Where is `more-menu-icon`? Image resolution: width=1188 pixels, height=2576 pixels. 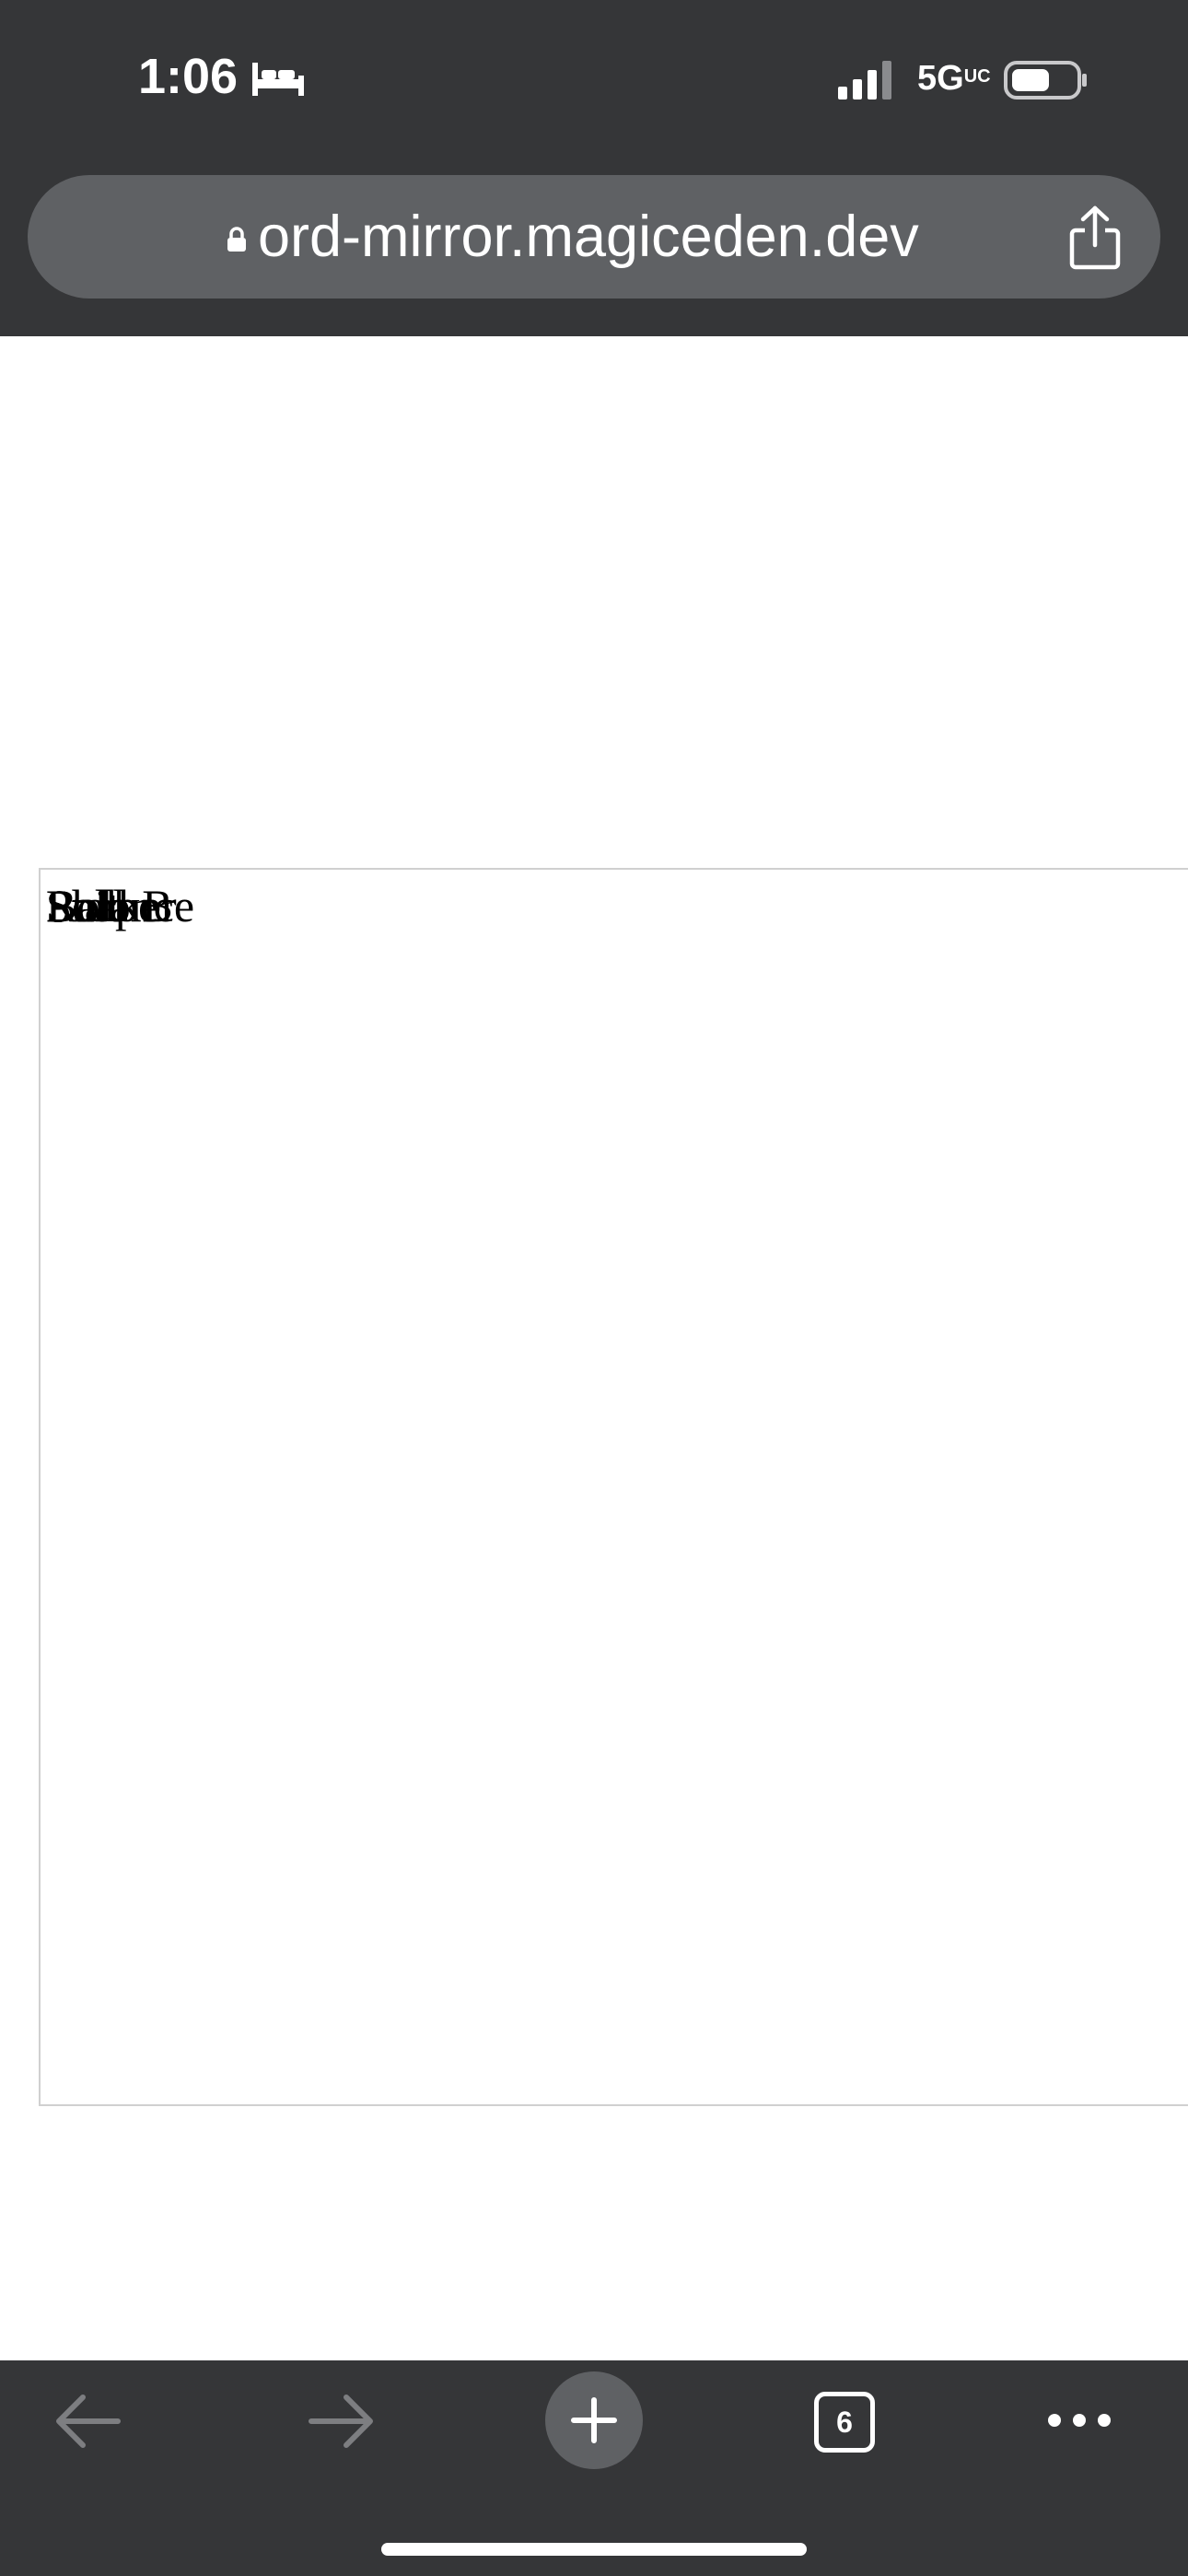 more-menu-icon is located at coordinates (1079, 2420).